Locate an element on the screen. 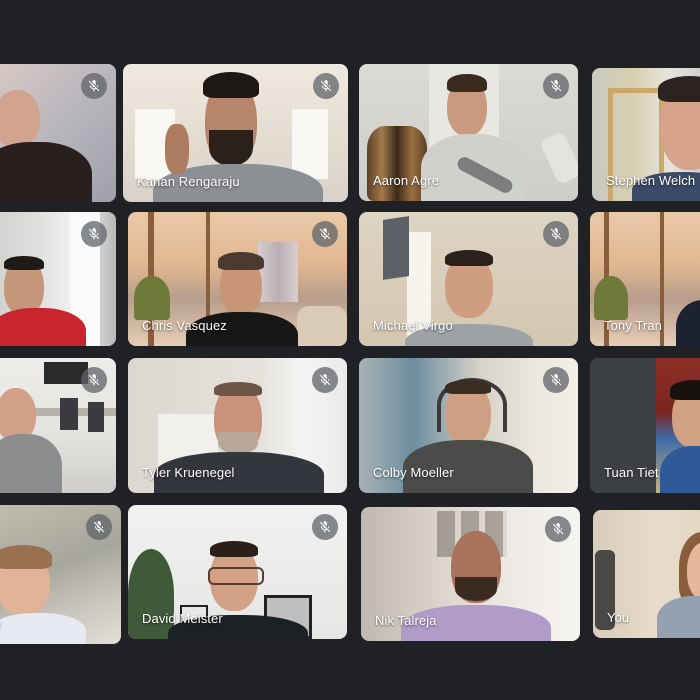 The width and height of the screenshot is (700, 700). participant-name: Michael Virgo is located at coordinates (413, 325).